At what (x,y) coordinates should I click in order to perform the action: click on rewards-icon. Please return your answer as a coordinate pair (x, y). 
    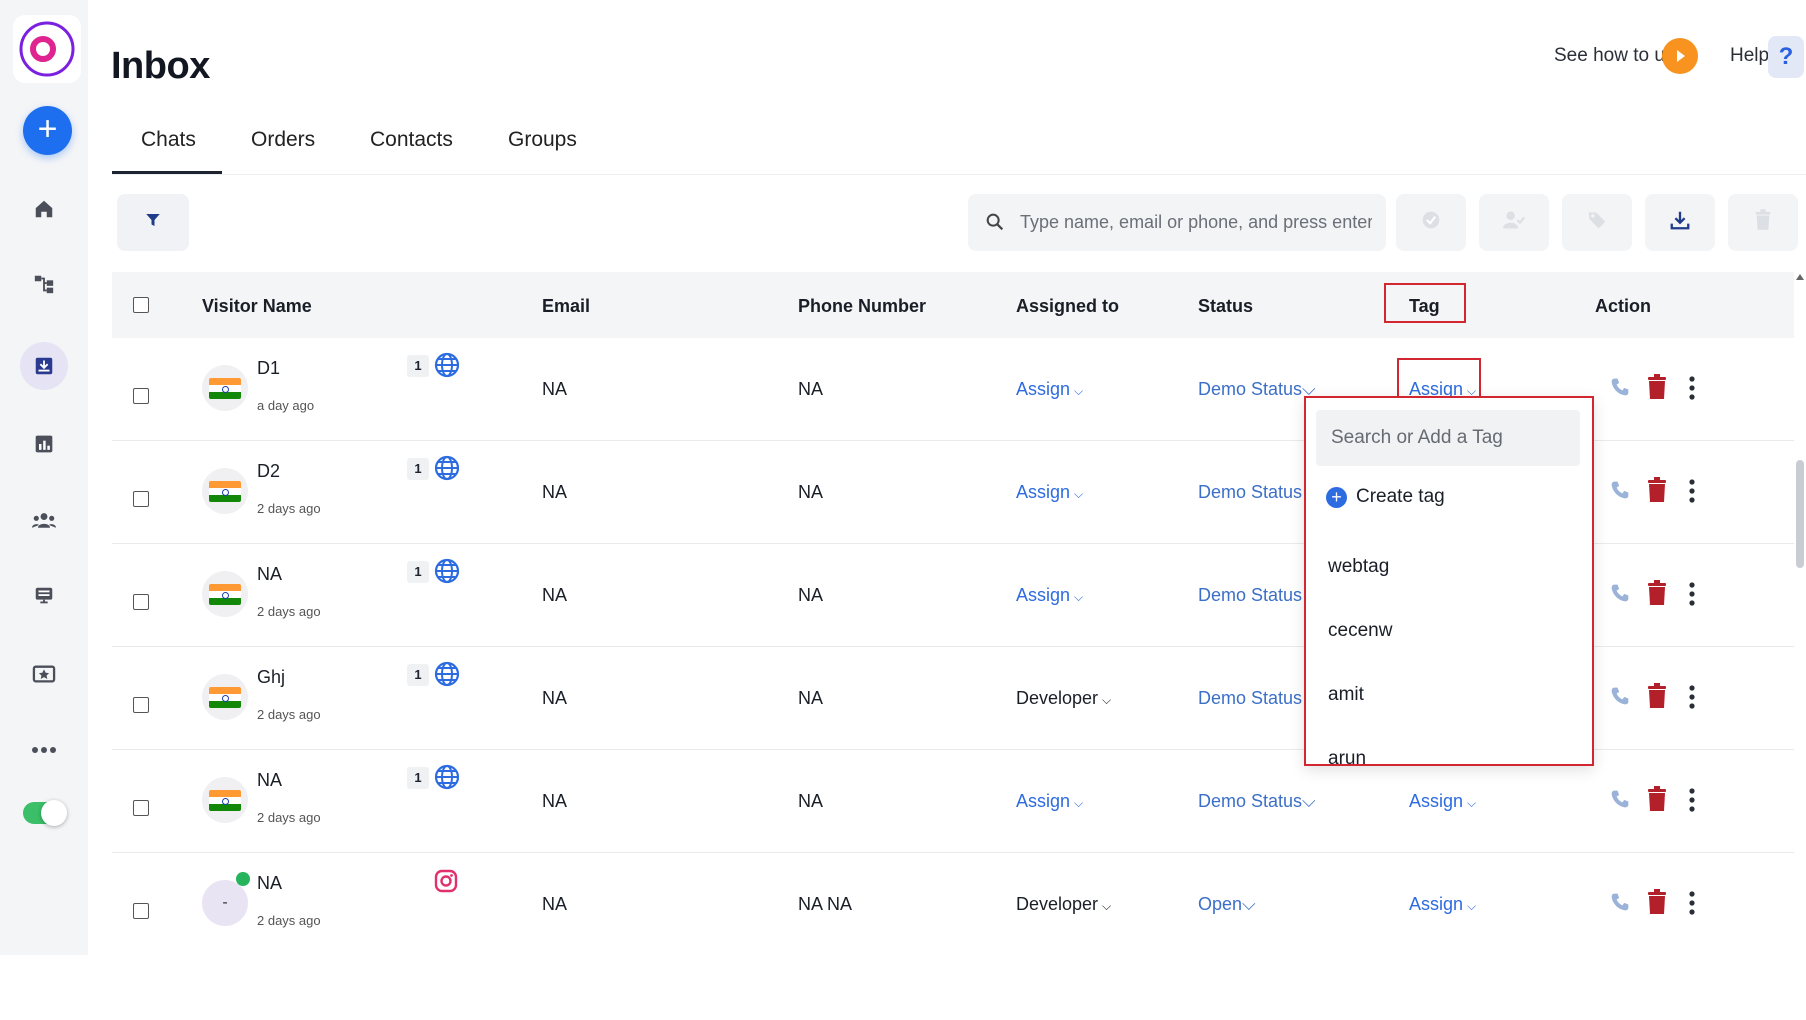
    Looking at the image, I should click on (44, 674).